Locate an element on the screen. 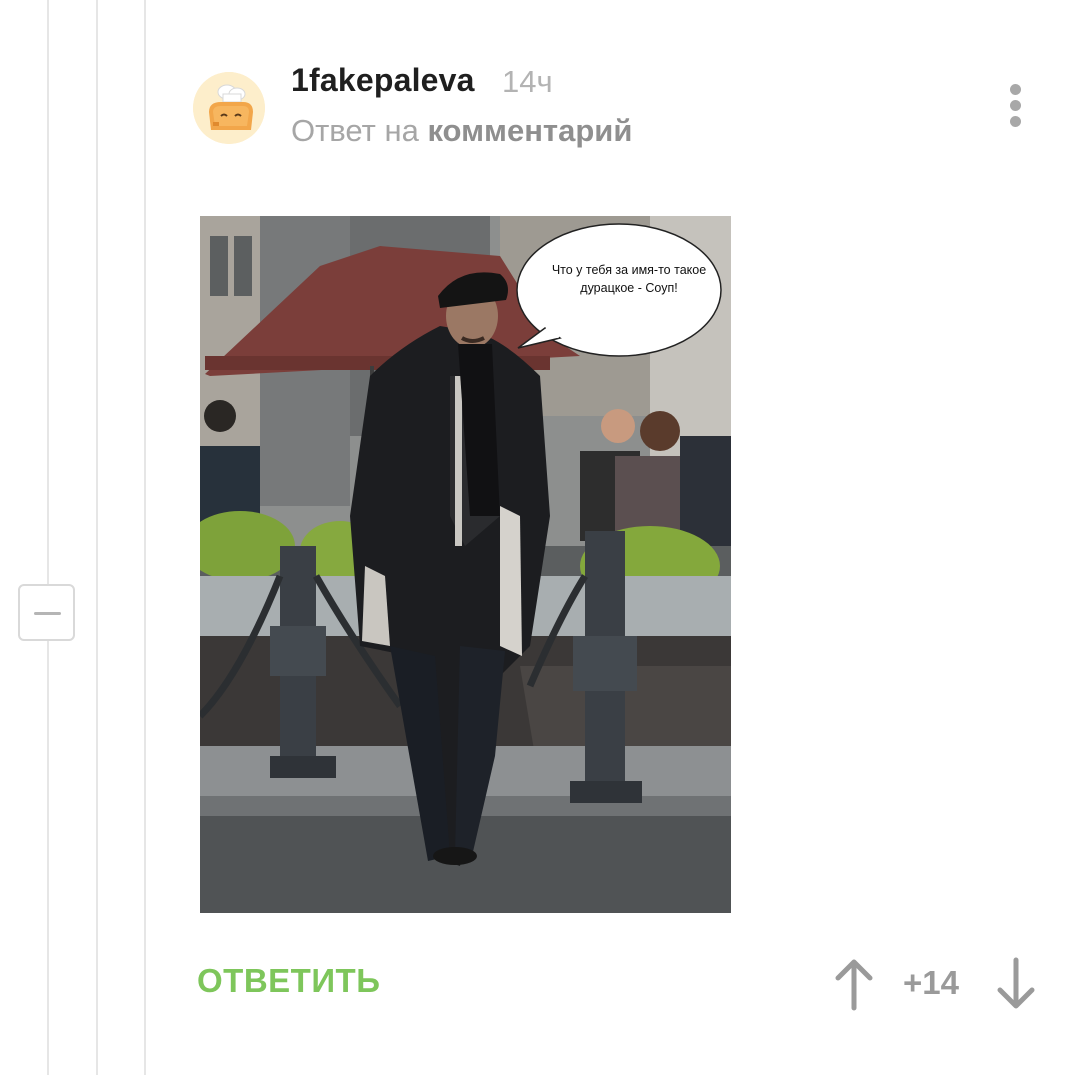  downvote-button is located at coordinates (1016, 984).